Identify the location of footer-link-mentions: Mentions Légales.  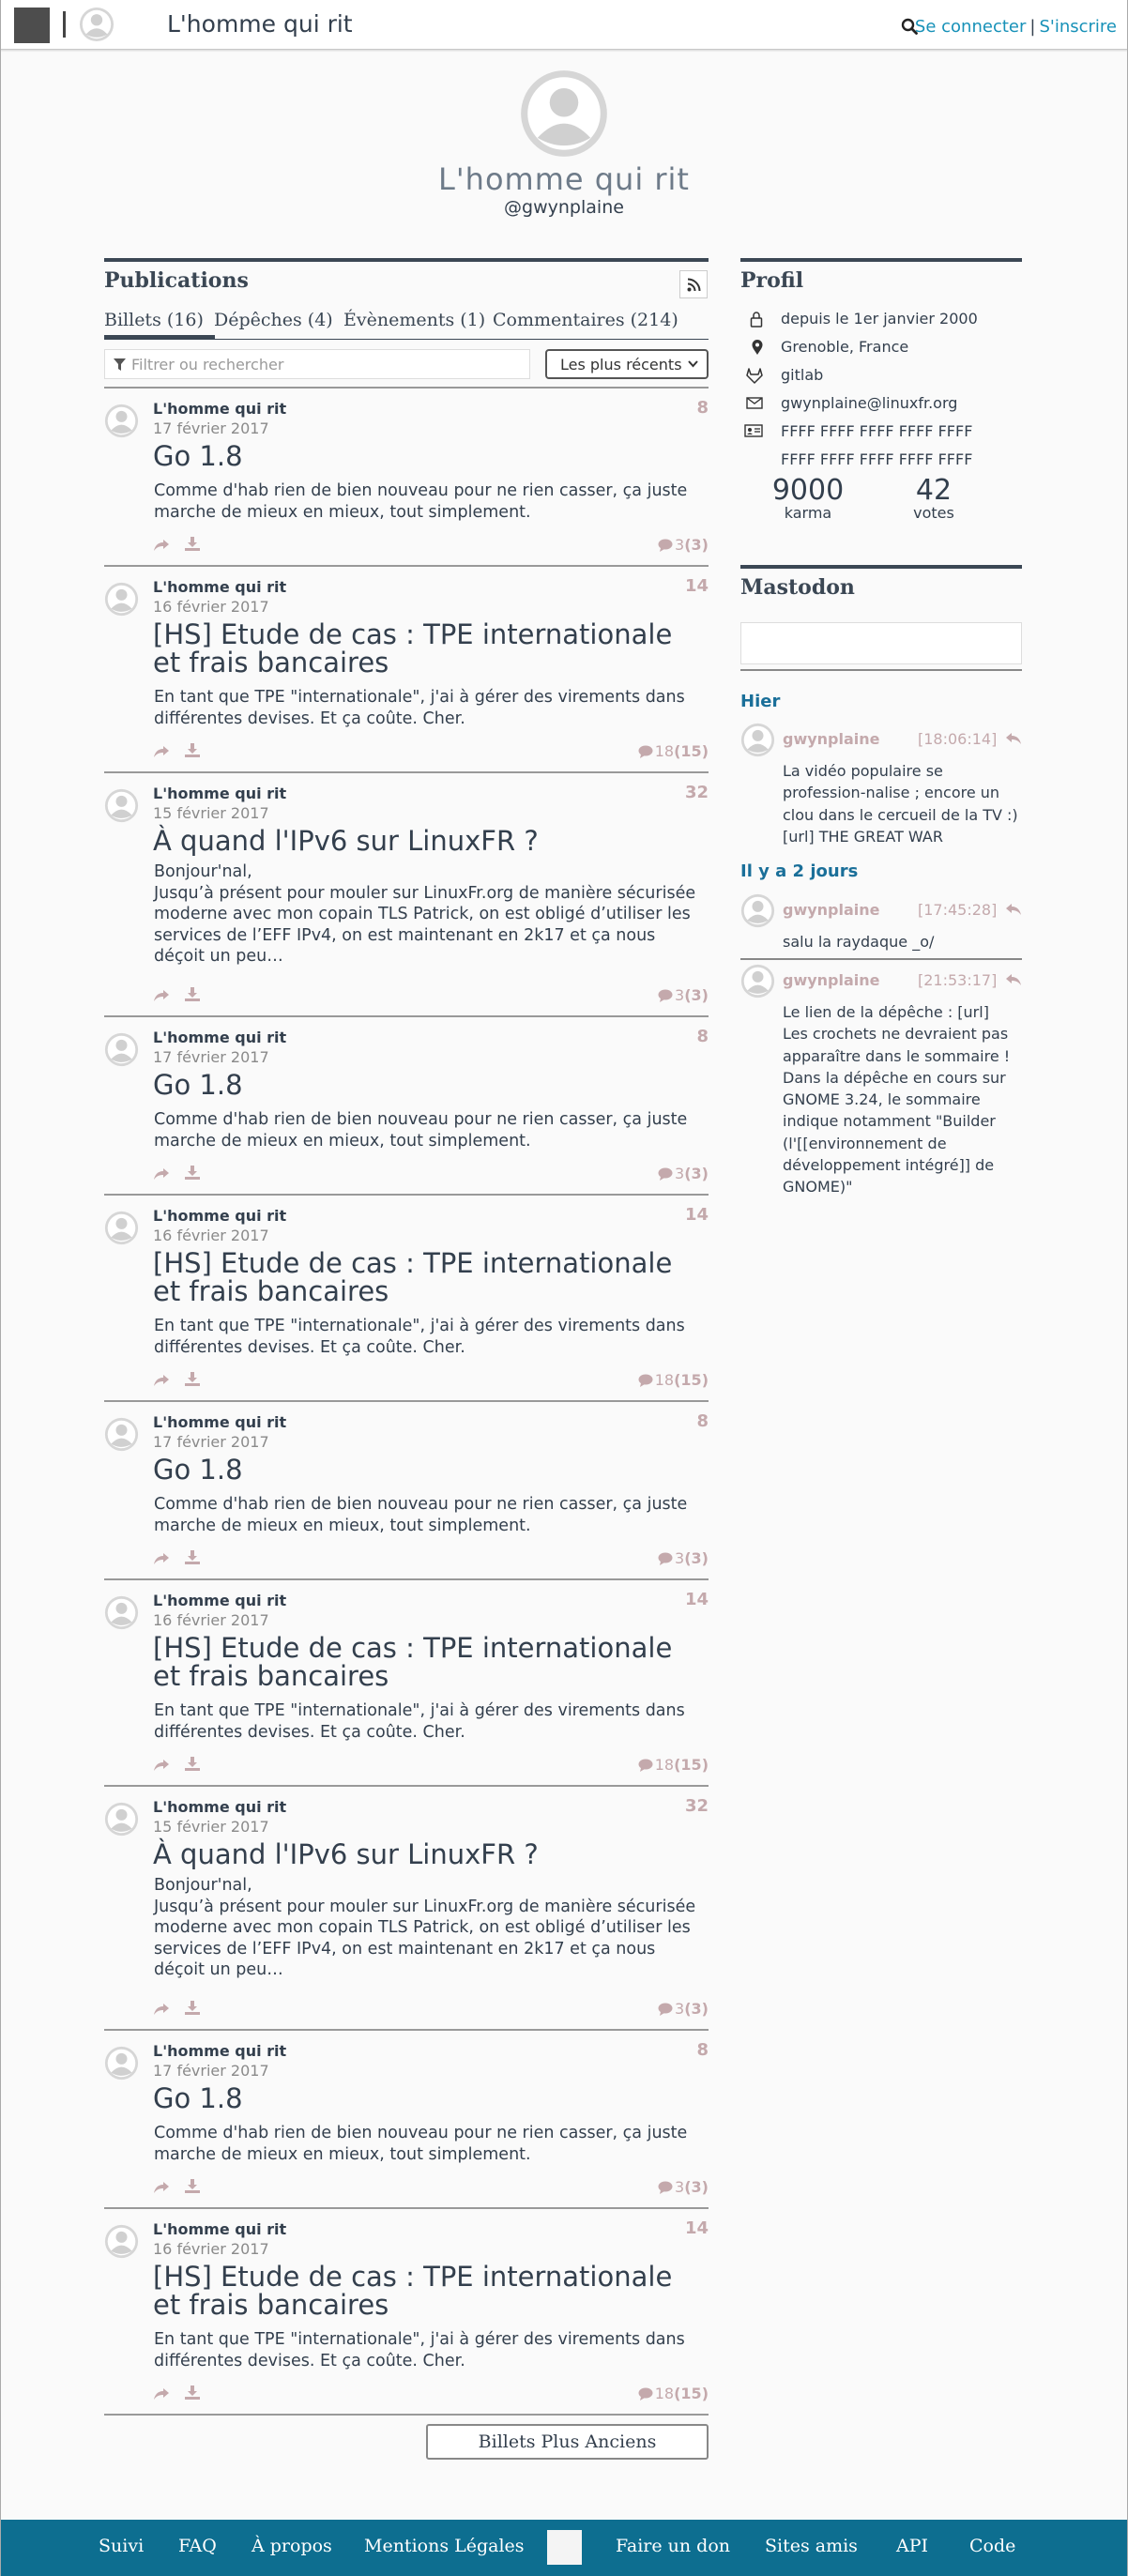
(444, 2546).